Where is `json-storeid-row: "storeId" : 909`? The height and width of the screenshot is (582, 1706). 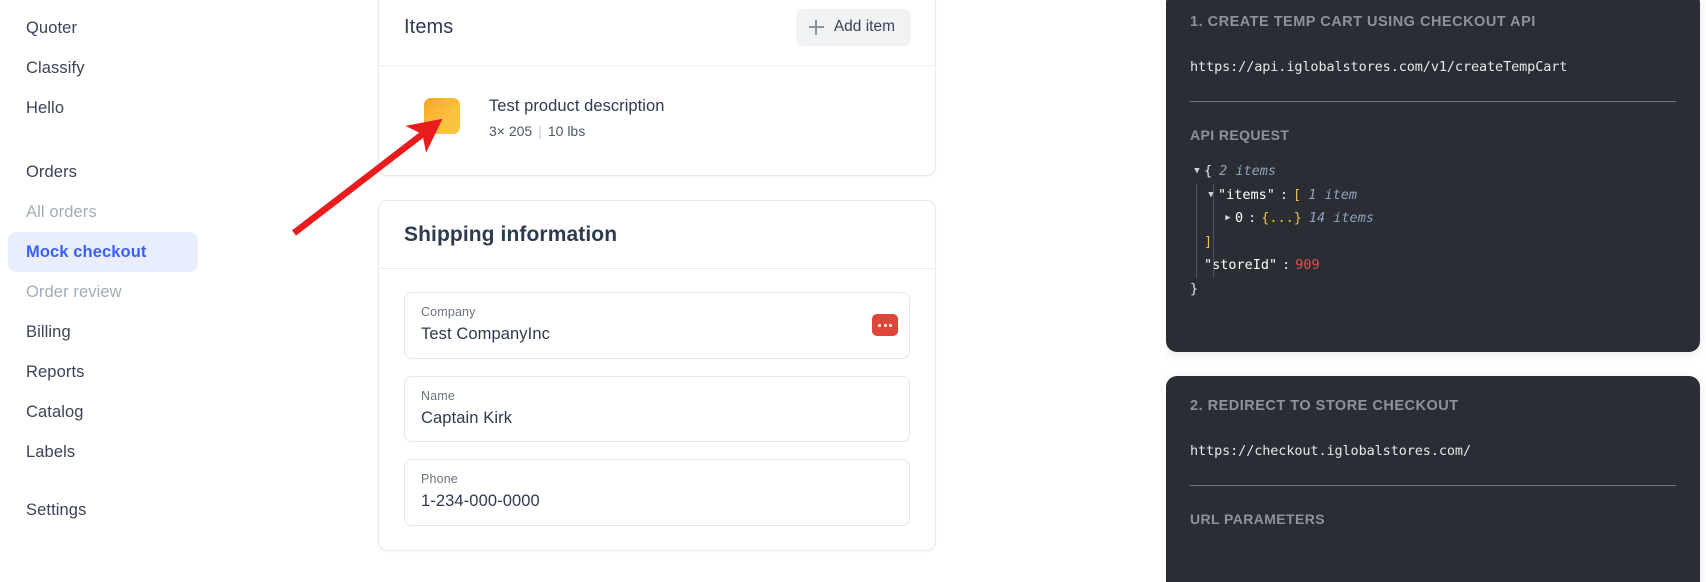
json-storeid-row: "storeId" : 909 is located at coordinates (1433, 266).